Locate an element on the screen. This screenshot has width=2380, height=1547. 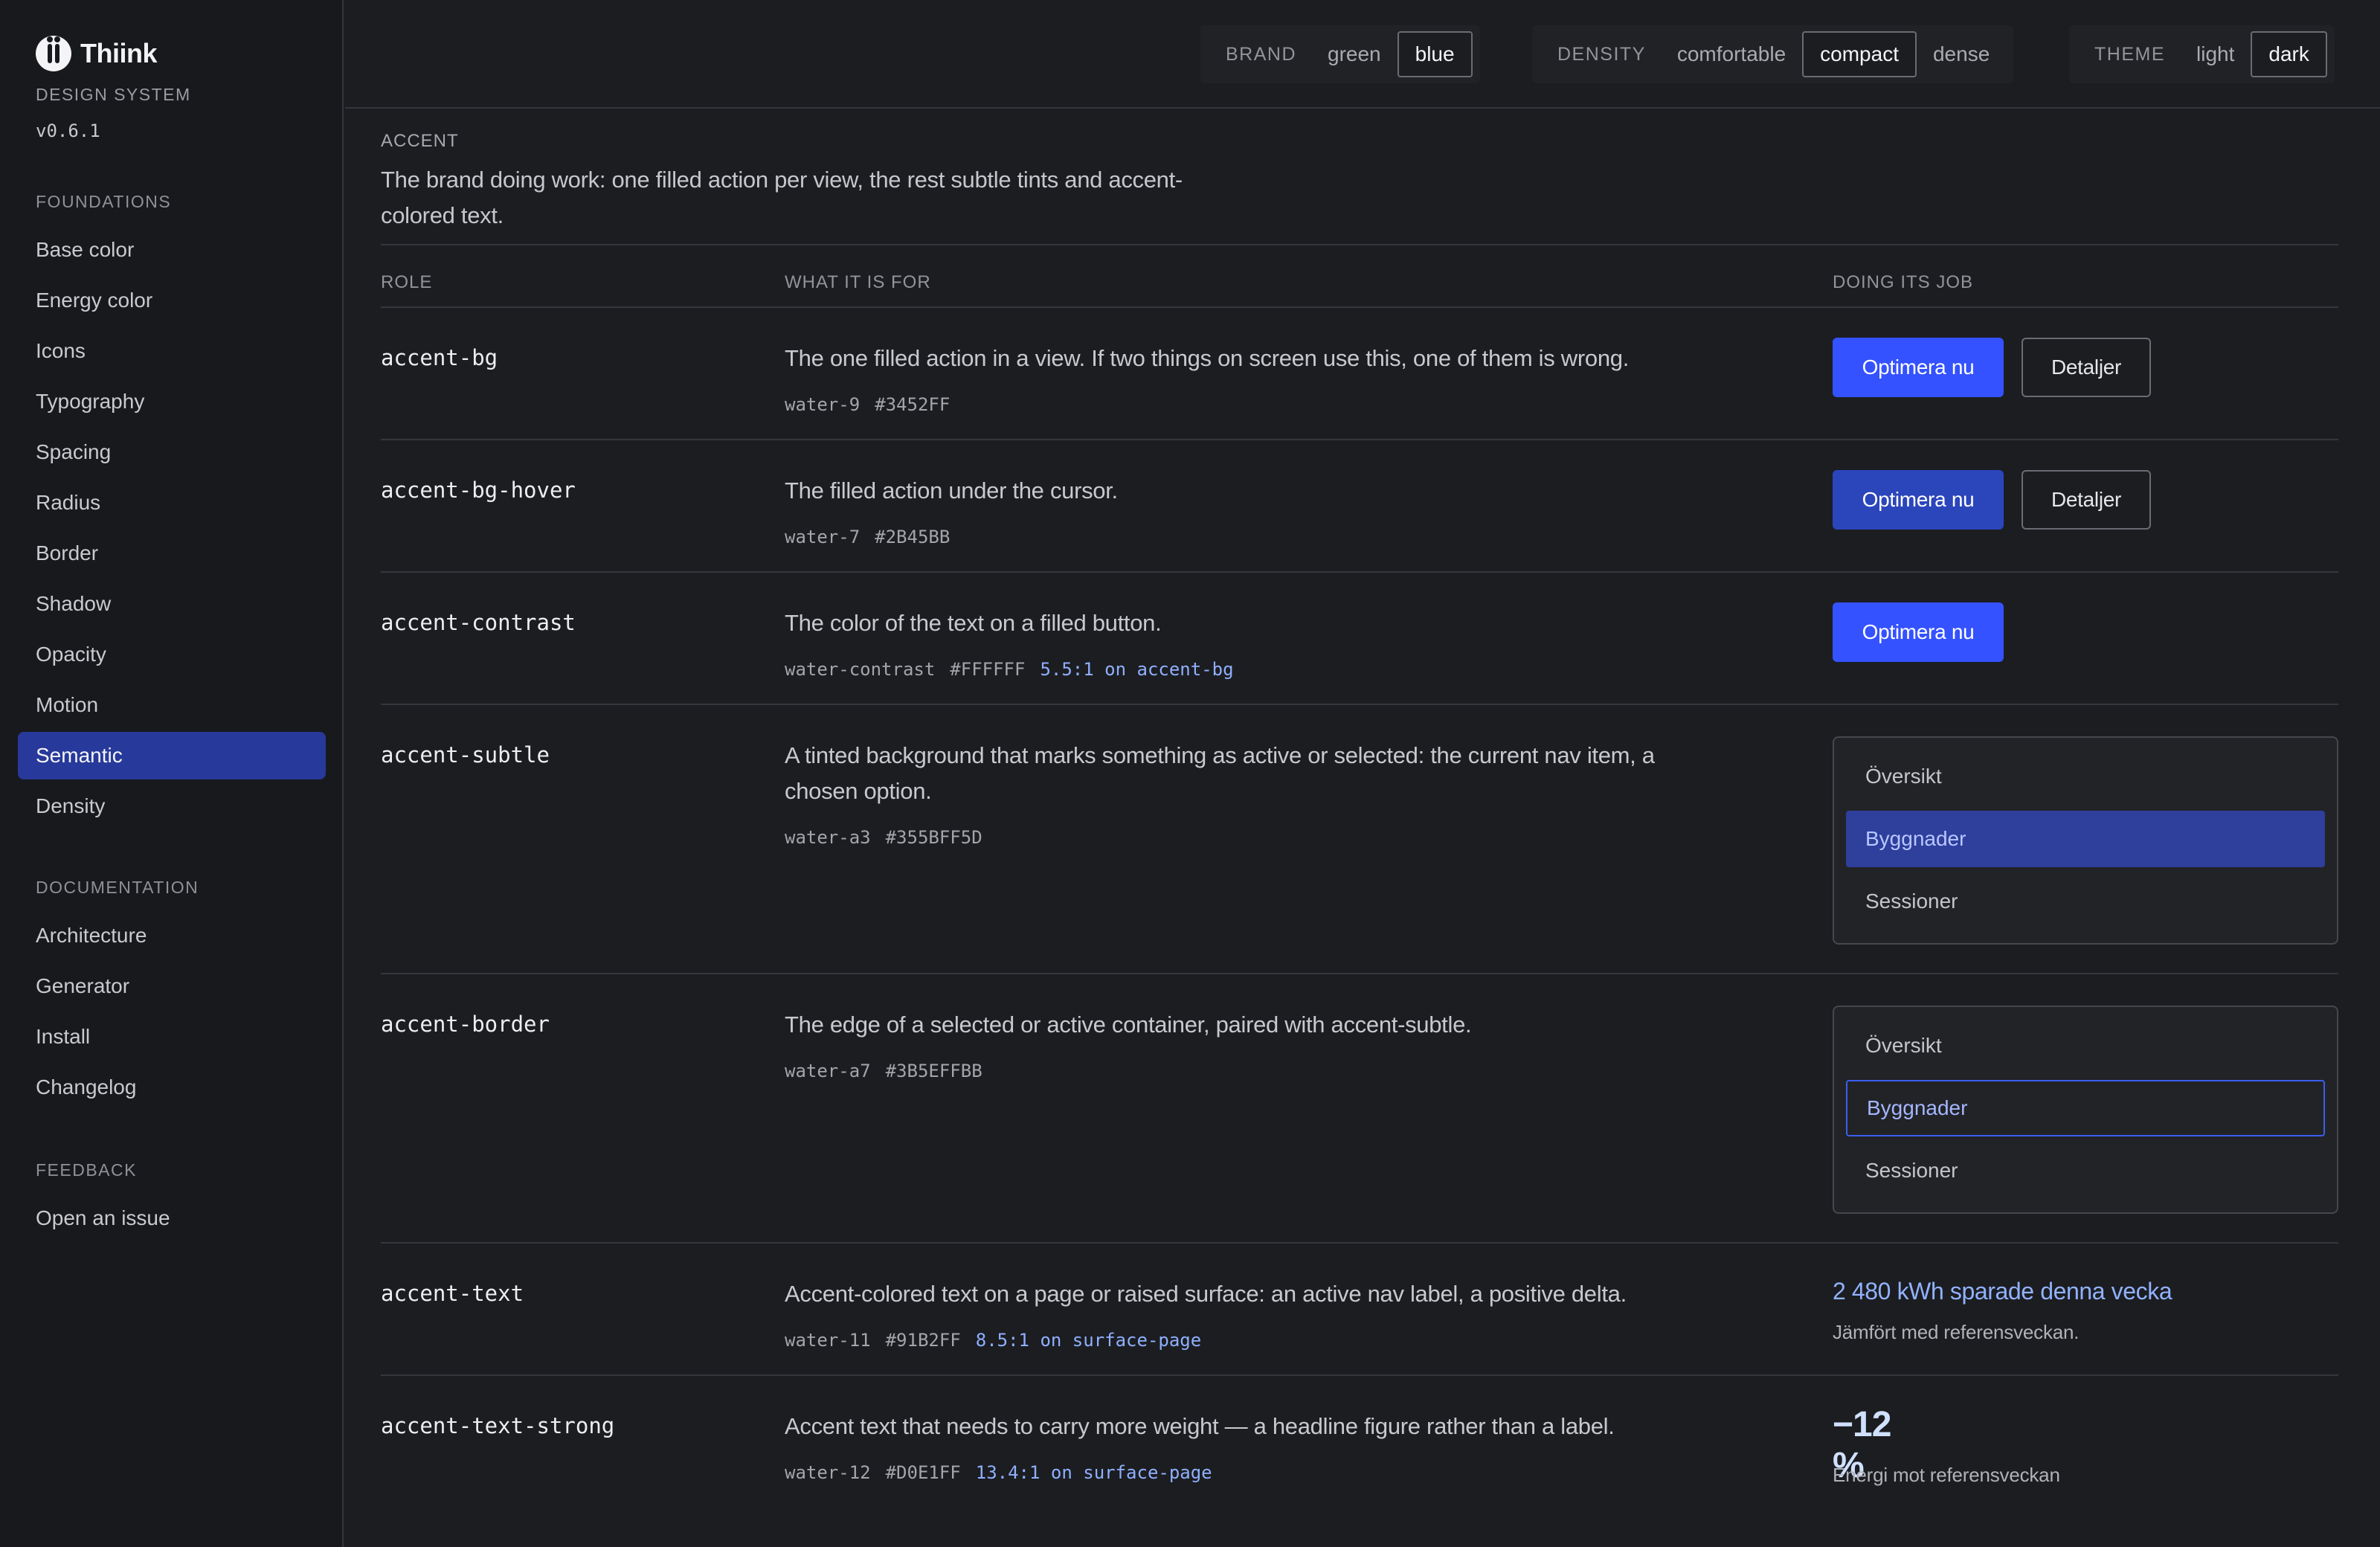
optimera-button-hover: Optimera nu is located at coordinates (1919, 500).